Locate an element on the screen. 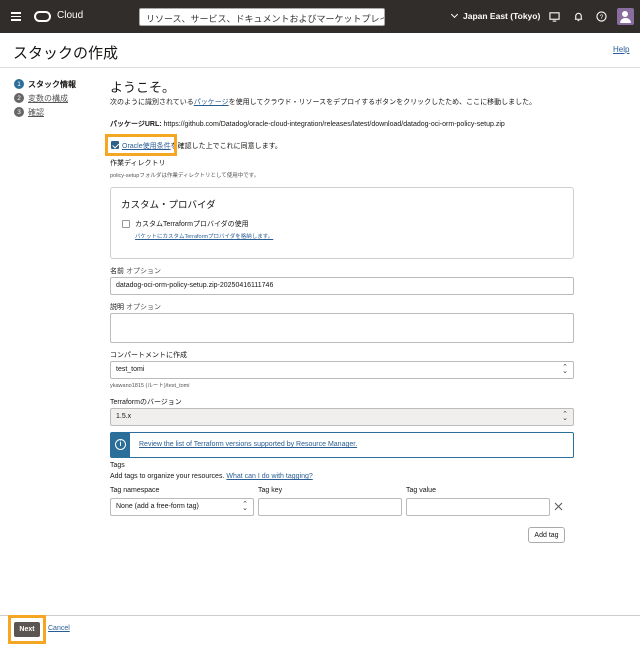  step-label: 確認 is located at coordinates (36, 112).